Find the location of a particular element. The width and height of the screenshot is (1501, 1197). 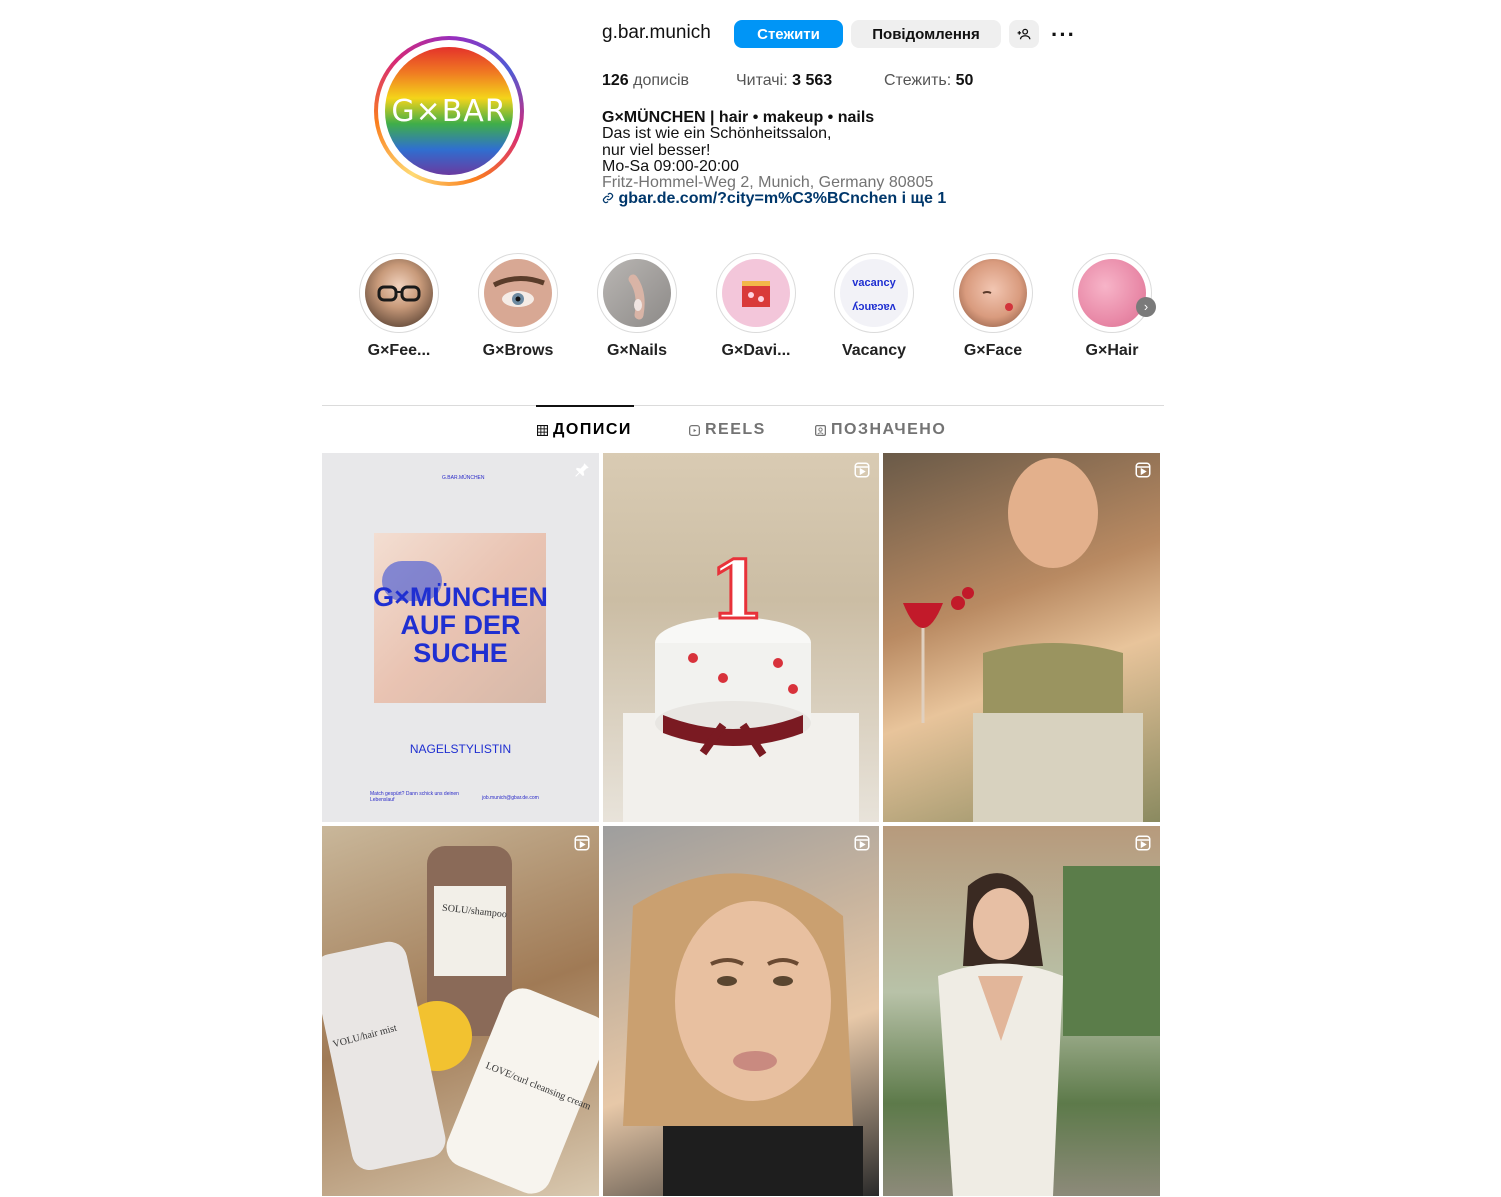

posts-stat: 126 дописів is located at coordinates (645, 81).